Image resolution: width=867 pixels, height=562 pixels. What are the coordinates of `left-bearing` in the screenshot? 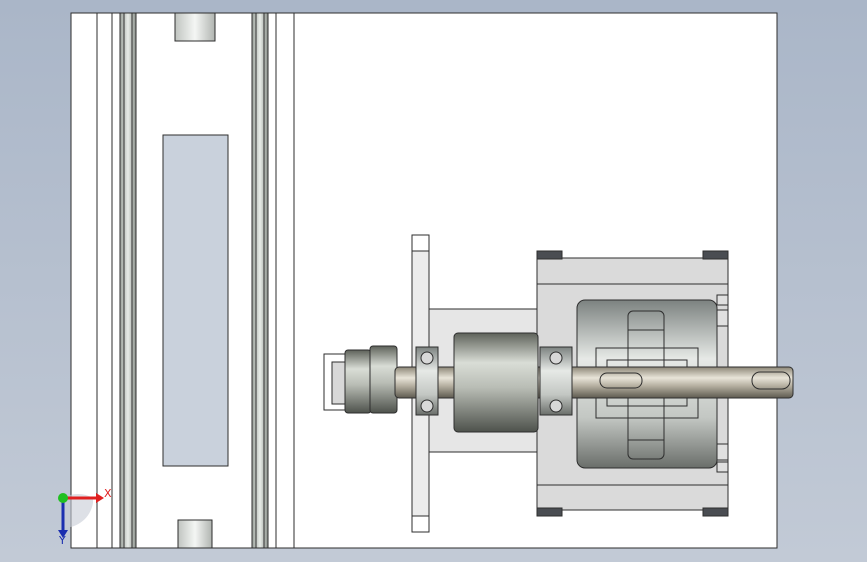 It's located at (427, 381).